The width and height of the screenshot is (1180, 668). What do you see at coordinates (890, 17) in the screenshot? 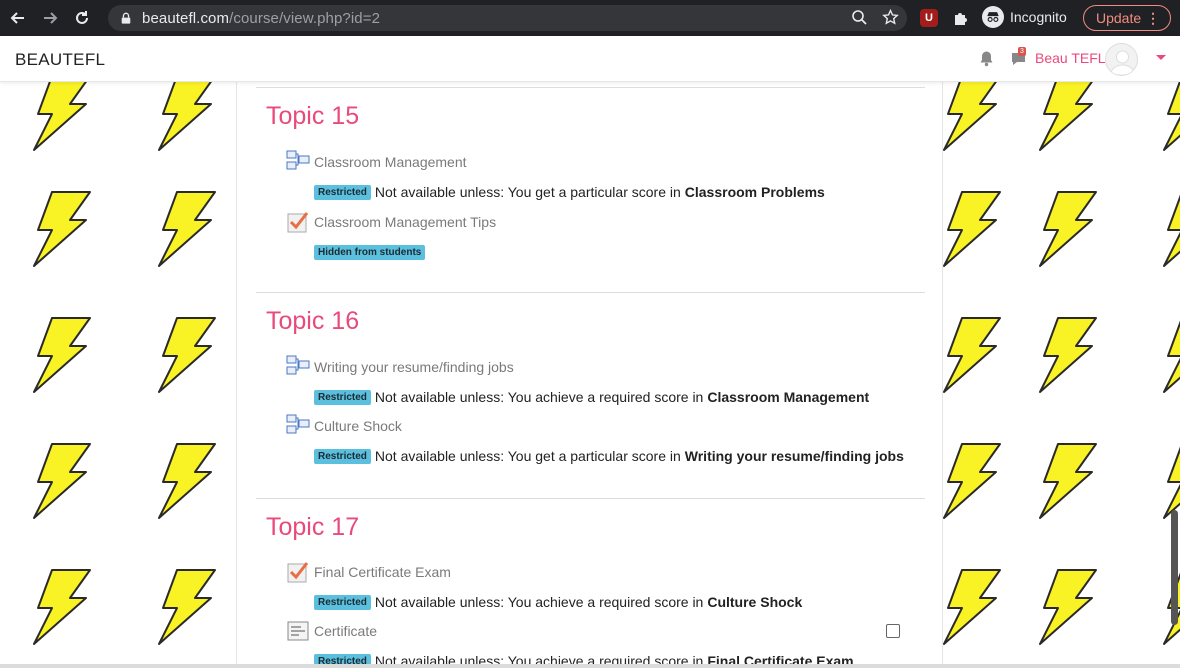
I see `bookmark-star-icon` at bounding box center [890, 17].